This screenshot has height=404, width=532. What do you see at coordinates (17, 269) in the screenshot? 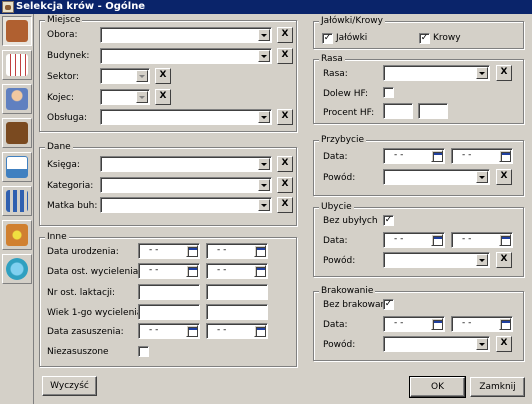
I see `sidebar-button-globe` at bounding box center [17, 269].